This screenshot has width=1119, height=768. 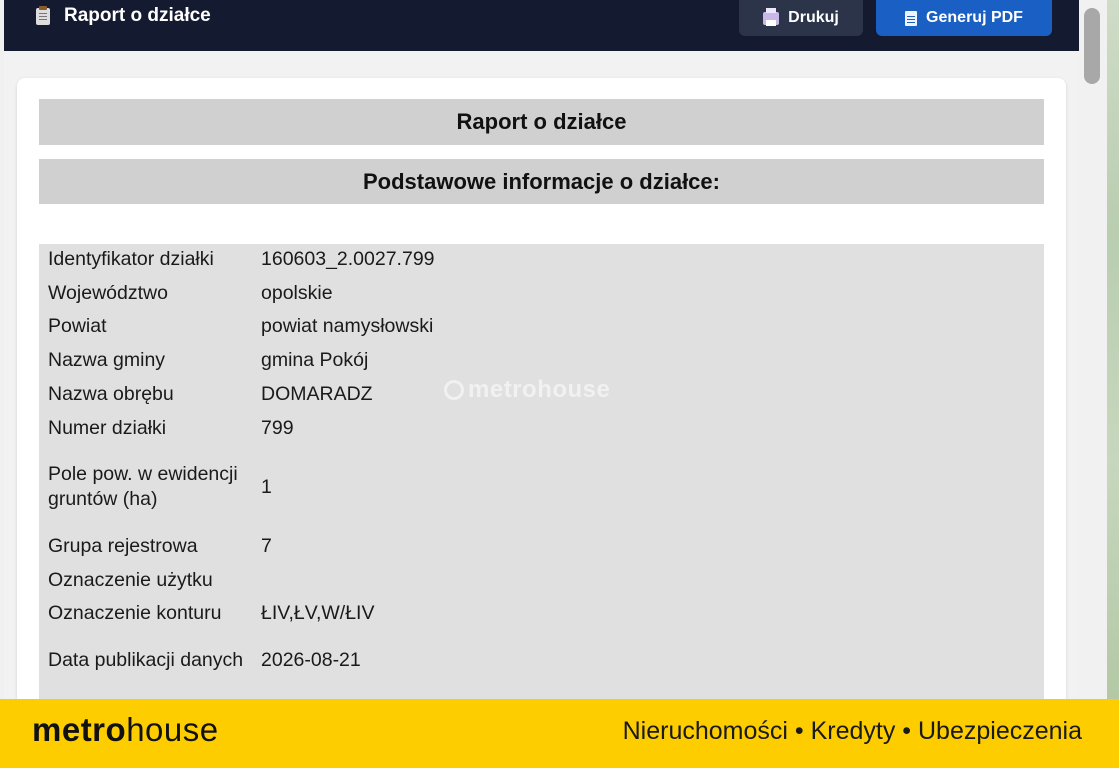 I want to click on table-row: Numer działki 799, so click(x=541, y=428).